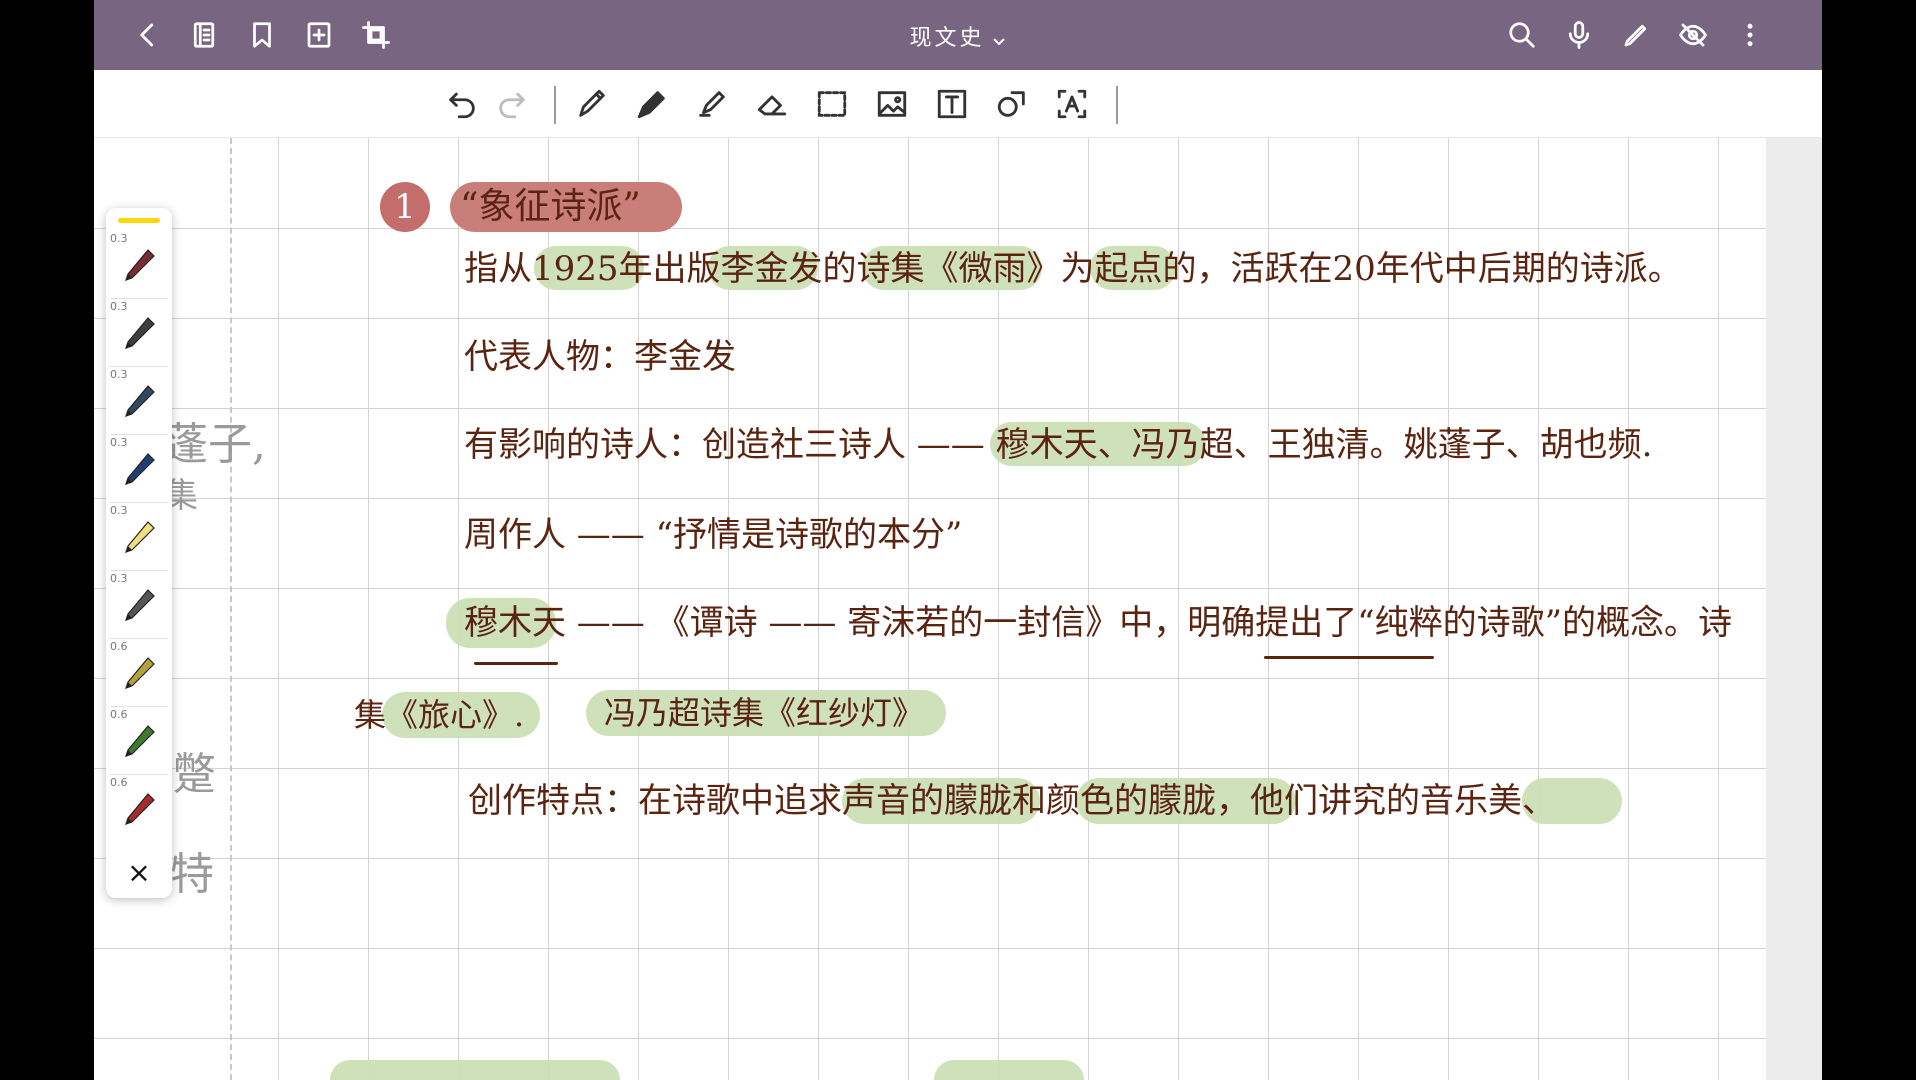  What do you see at coordinates (772, 104) in the screenshot?
I see `eraser-tool-icon` at bounding box center [772, 104].